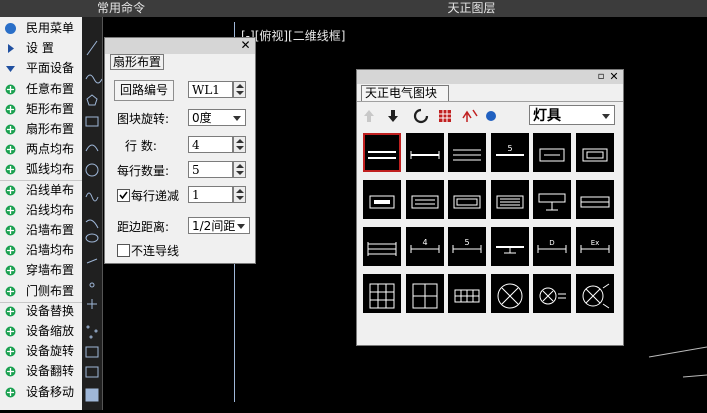 The width and height of the screenshot is (707, 413). I want to click on menu-item: 沿线单布, so click(41, 190).